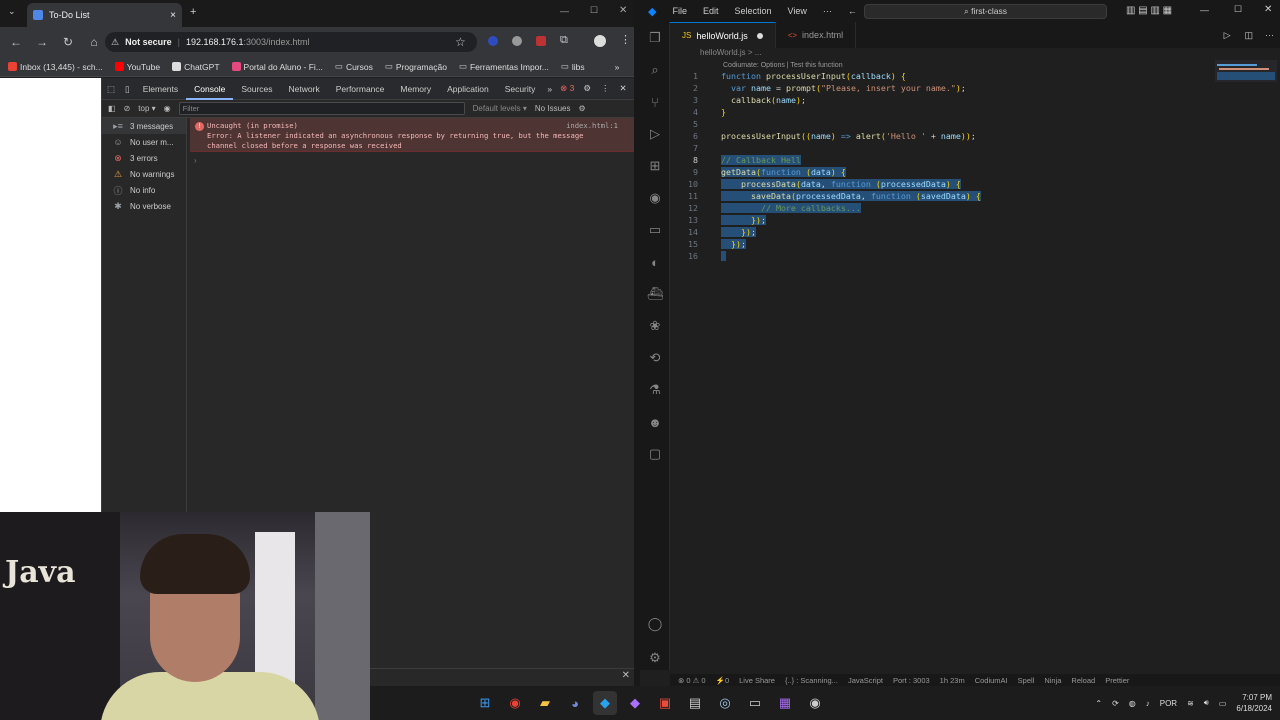 Image resolution: width=1280 pixels, height=720 pixels. Describe the element at coordinates (1268, 9) in the screenshot. I see `window-close-icon: ✕` at that location.